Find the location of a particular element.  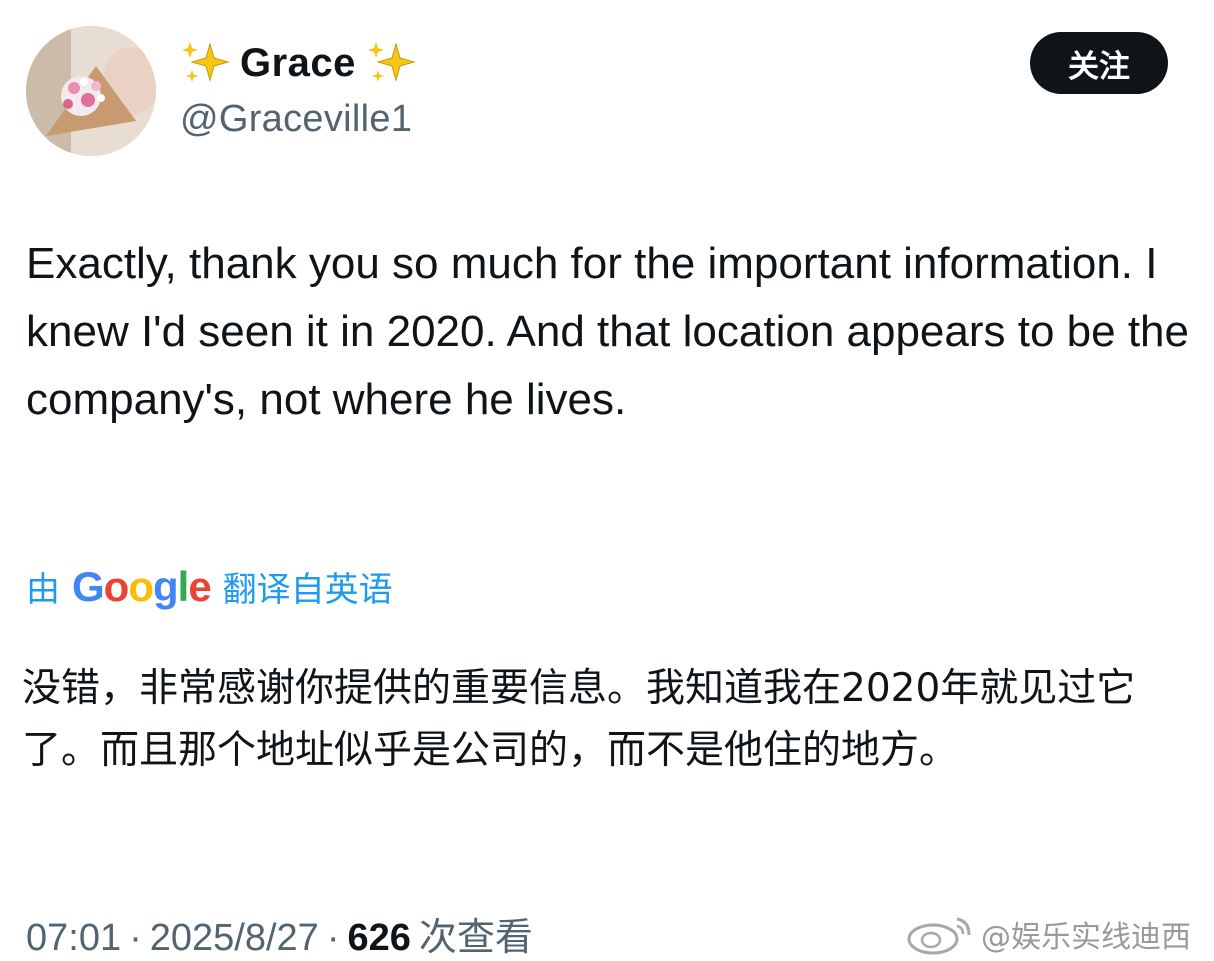

display-name: Grace is located at coordinates (298, 63).